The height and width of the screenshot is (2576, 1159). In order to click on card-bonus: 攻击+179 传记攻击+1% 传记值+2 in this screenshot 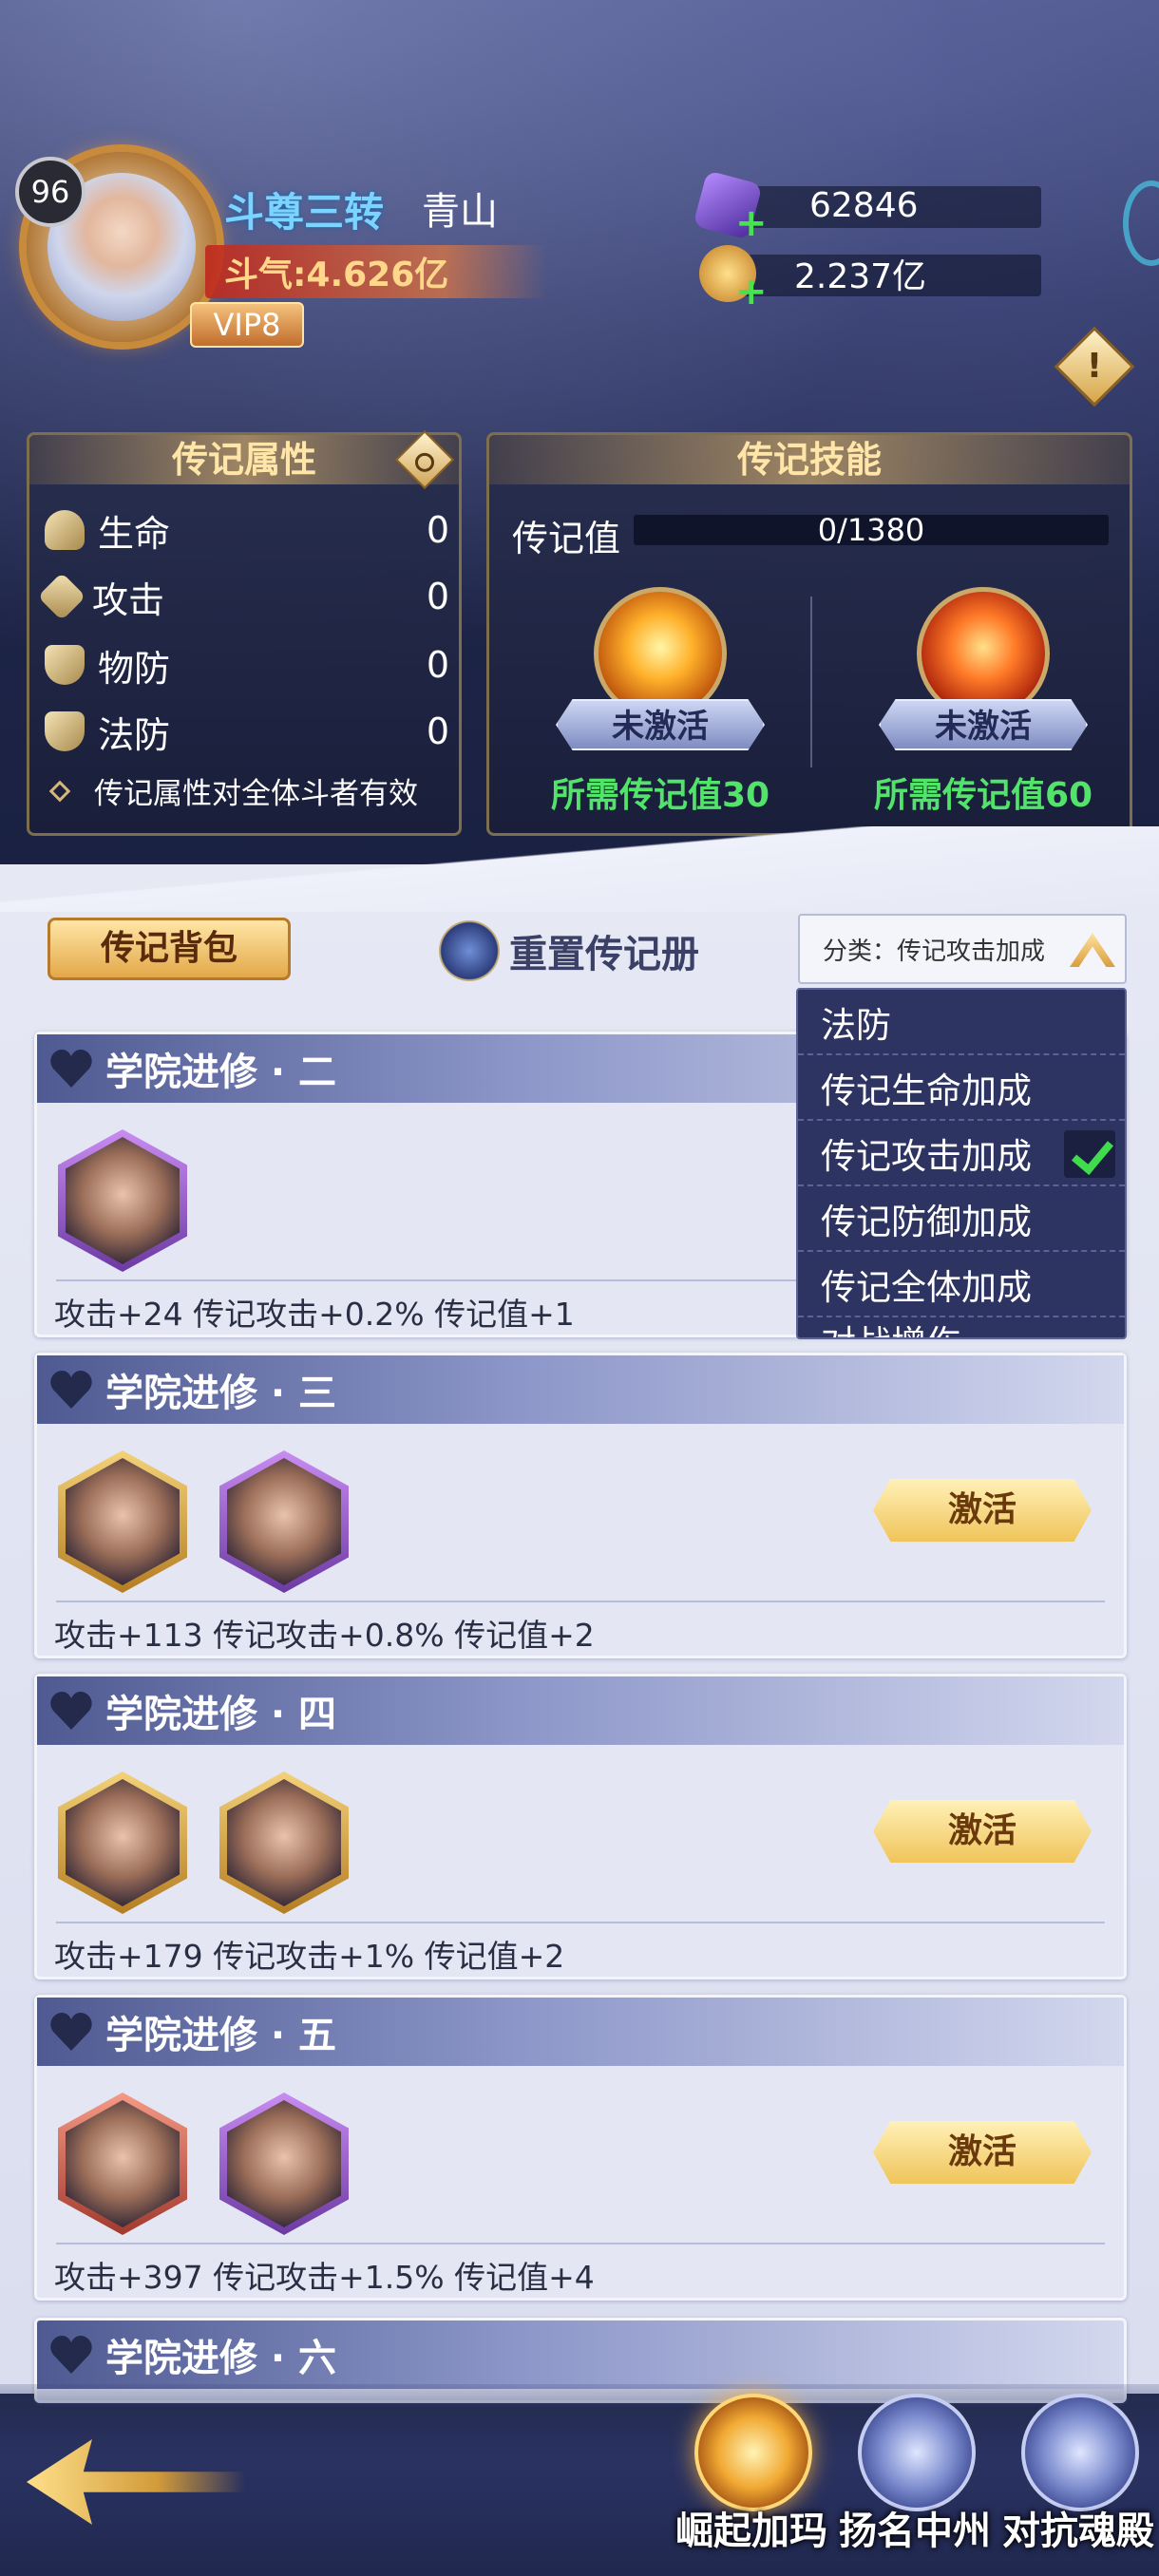, I will do `click(309, 1956)`.